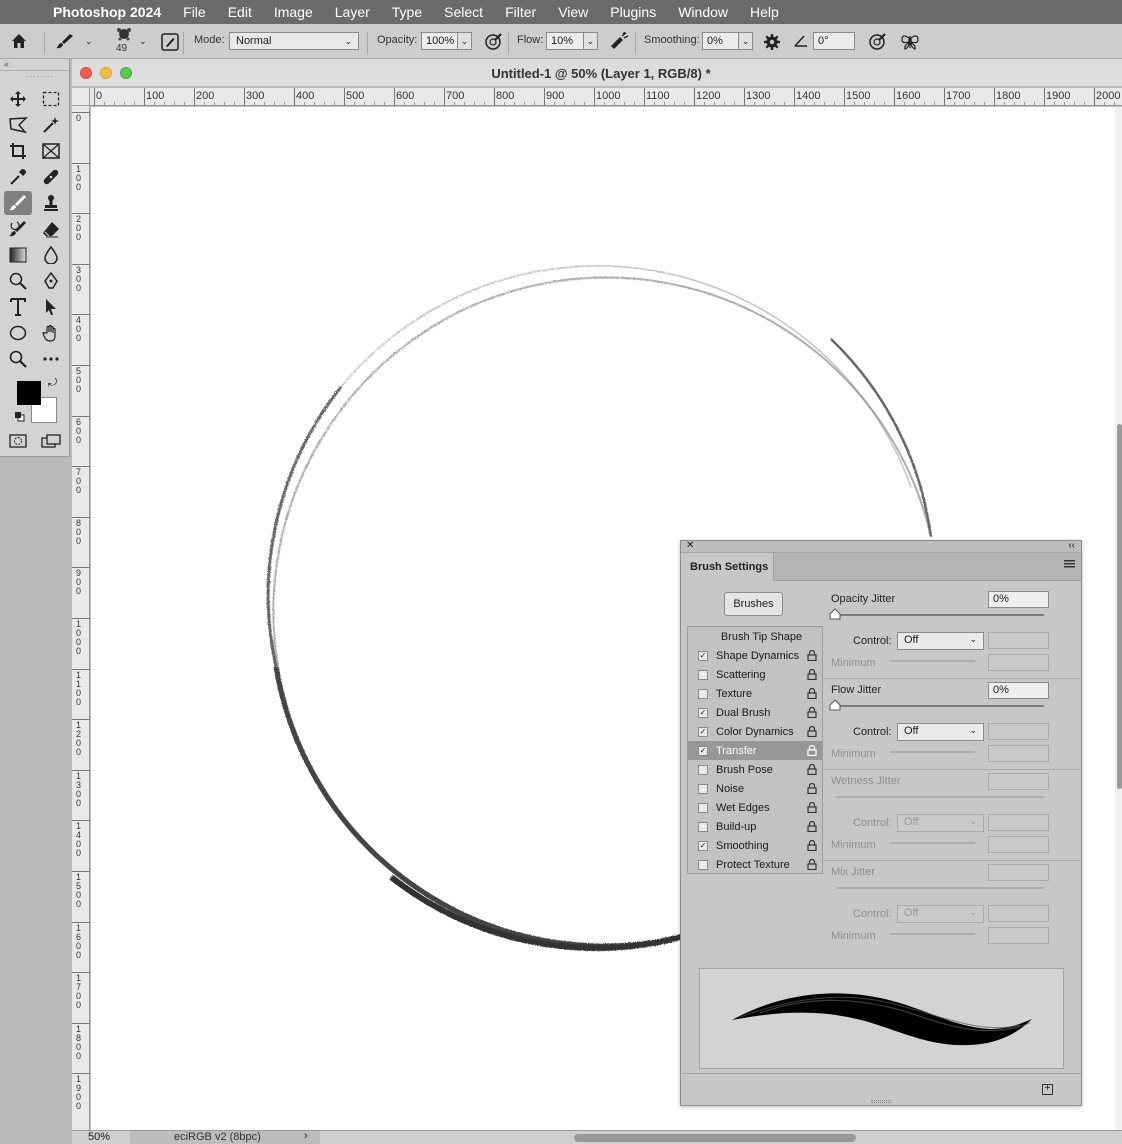 Image resolution: width=1122 pixels, height=1144 pixels. Describe the element at coordinates (465, 41) in the screenshot. I see `opacity-dropdown-button: ⌄` at that location.